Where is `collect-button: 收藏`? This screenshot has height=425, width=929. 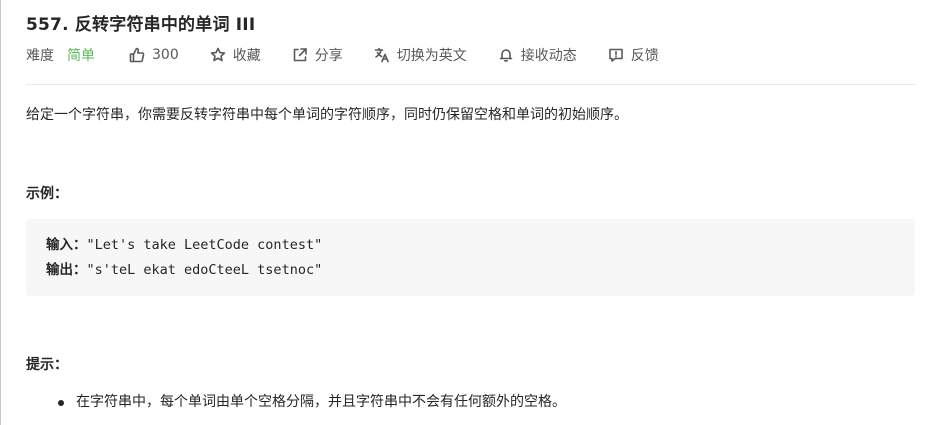 collect-button: 收藏 is located at coordinates (235, 55).